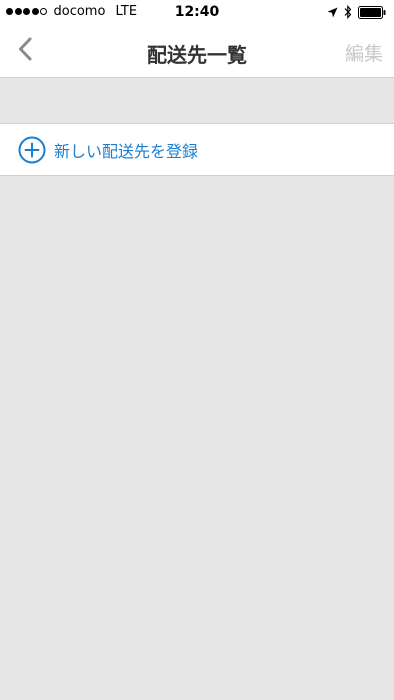  Describe the element at coordinates (126, 11) in the screenshot. I see `network-type: LTE` at that location.